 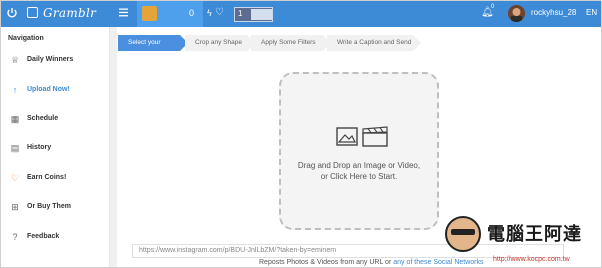 I want to click on gramblr-logo-icon, so click(x=32, y=12).